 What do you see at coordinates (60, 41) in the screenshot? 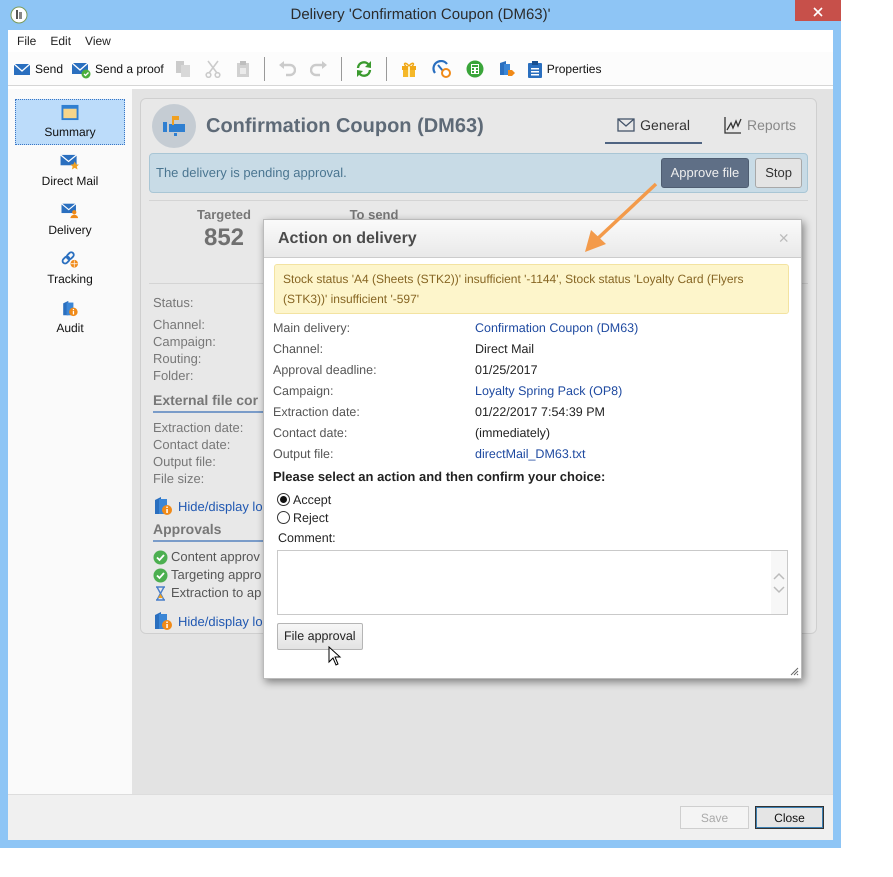
I see `menu-item: Edit` at bounding box center [60, 41].